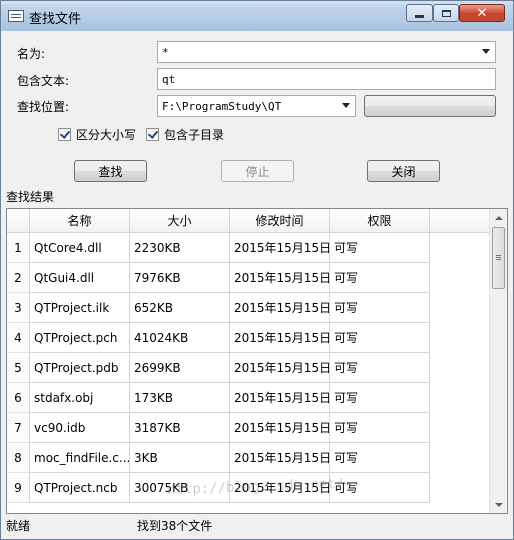 This screenshot has width=514, height=540. I want to click on cell-name: QTProject.ncb, so click(80, 488).